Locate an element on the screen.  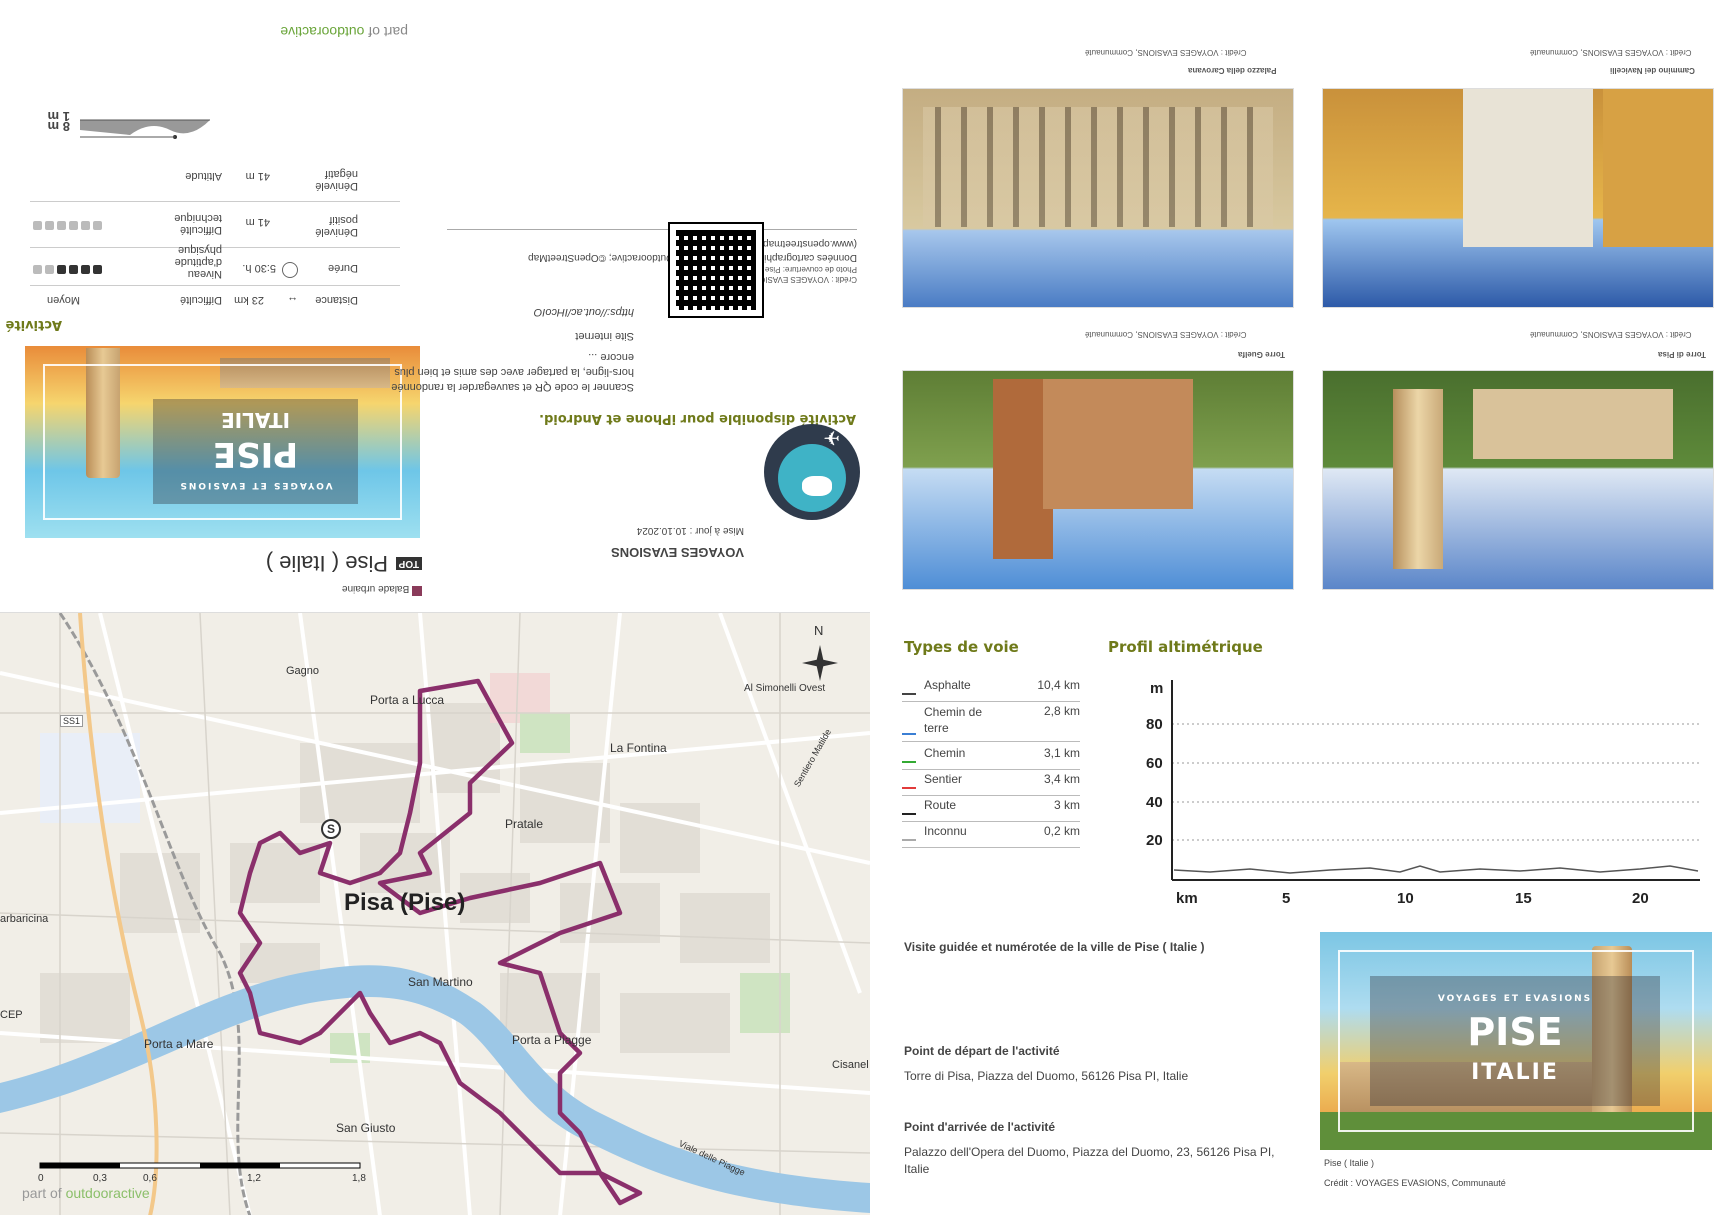
x-tick-label: 15 is located at coordinates (1523, 898).